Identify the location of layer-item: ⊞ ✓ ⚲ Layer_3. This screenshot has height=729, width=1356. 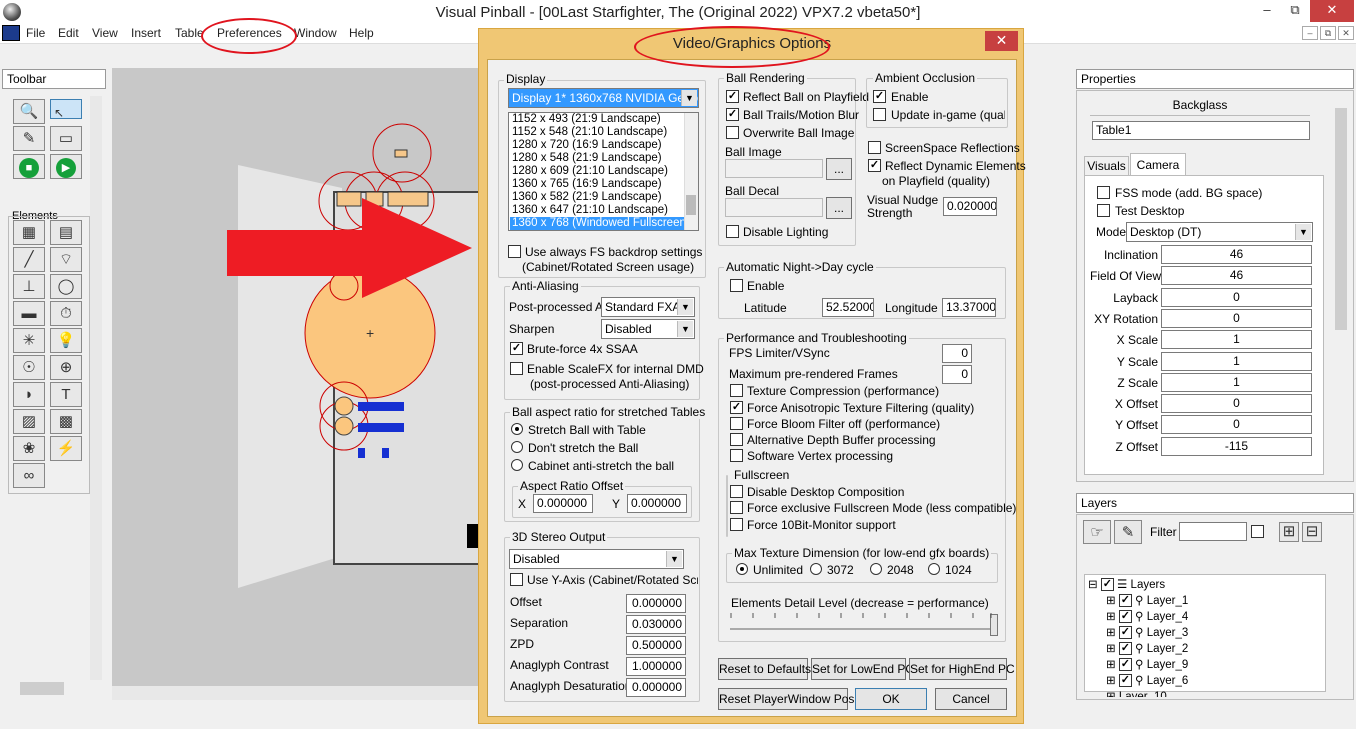
(1147, 633).